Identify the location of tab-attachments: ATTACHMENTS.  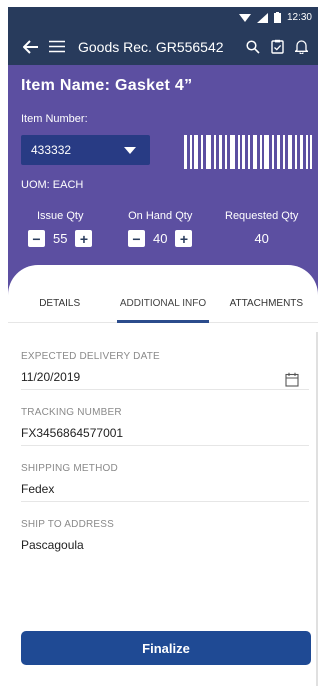
(266, 305).